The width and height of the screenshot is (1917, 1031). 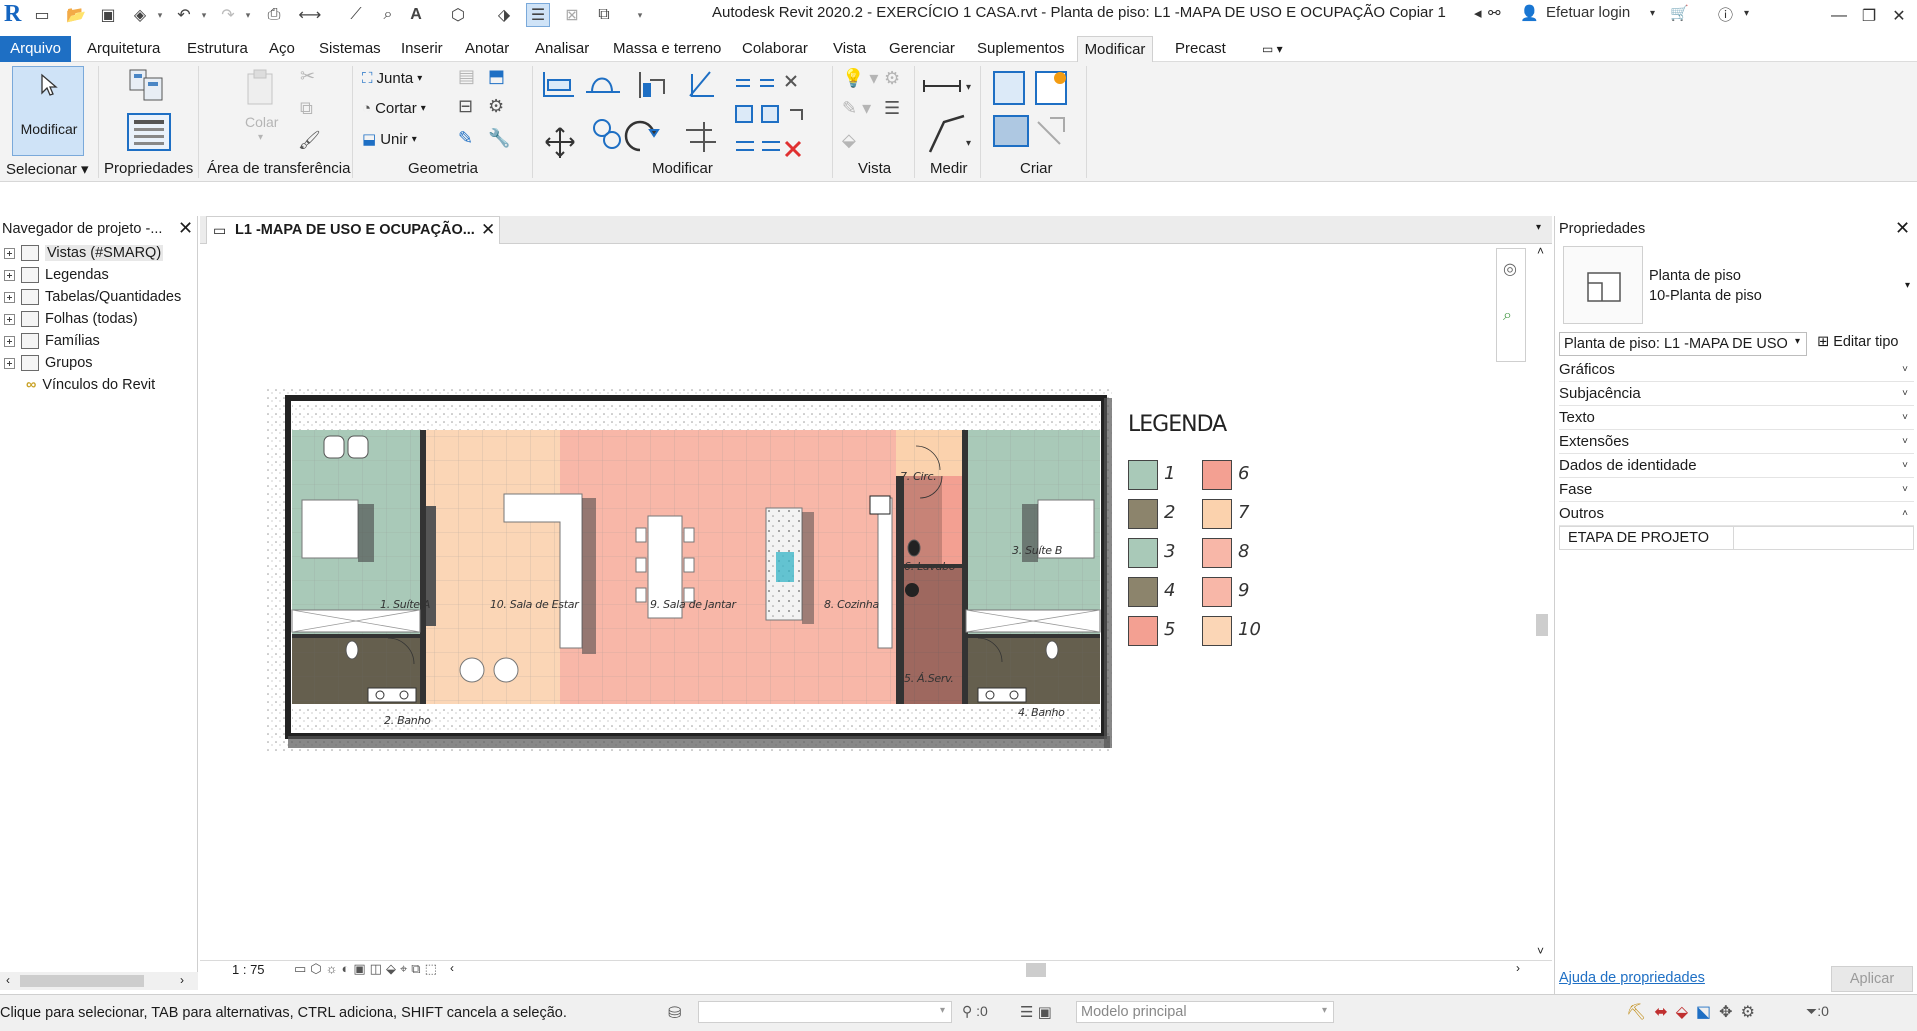 I want to click on measure-tools-icon: ▾▾, so click(x=950, y=115).